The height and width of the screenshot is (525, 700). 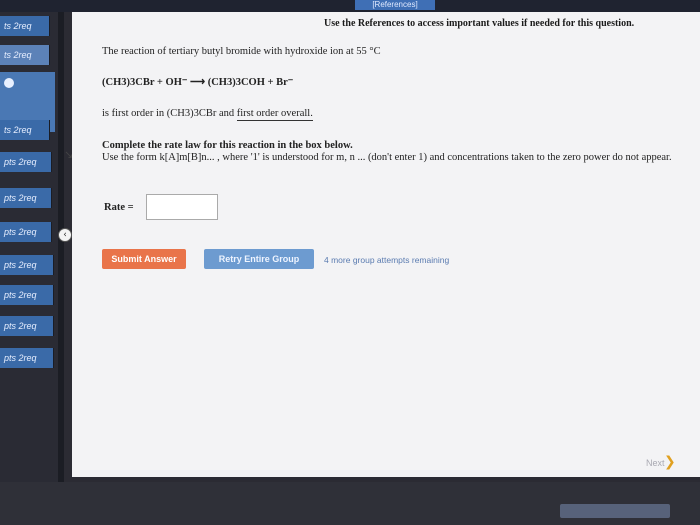 What do you see at coordinates (65, 235) in the screenshot?
I see `chevron-left-icon: ‹` at bounding box center [65, 235].